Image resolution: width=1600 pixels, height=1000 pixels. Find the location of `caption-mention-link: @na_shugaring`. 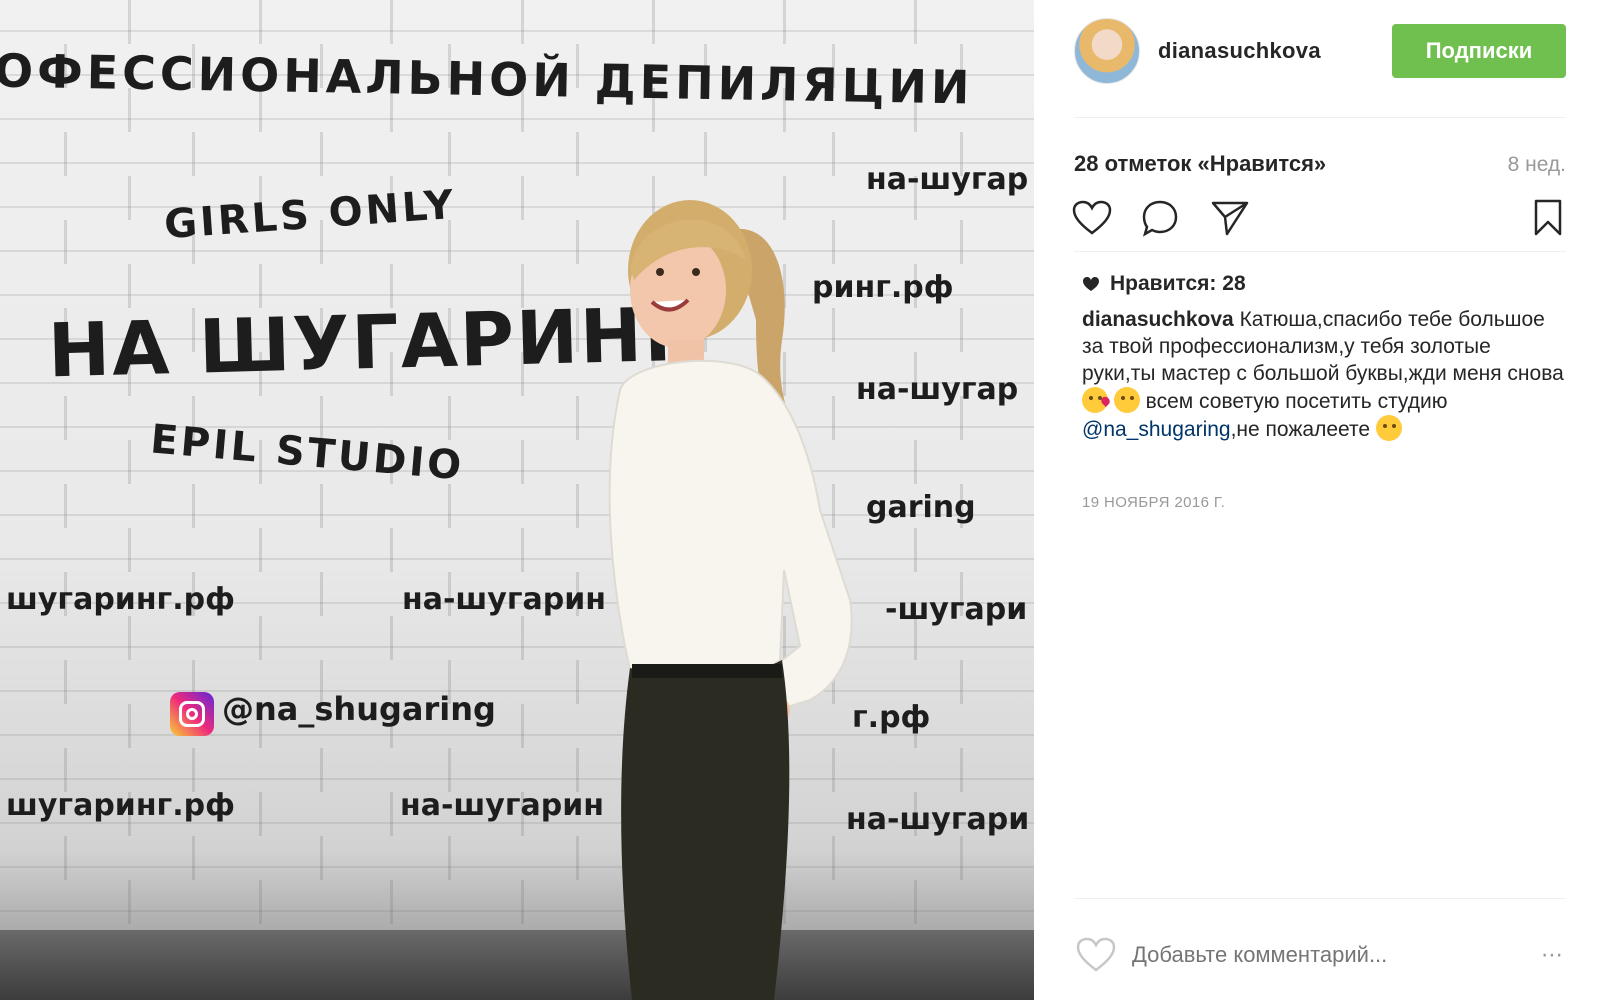

caption-mention-link: @na_shugaring is located at coordinates (1156, 429).